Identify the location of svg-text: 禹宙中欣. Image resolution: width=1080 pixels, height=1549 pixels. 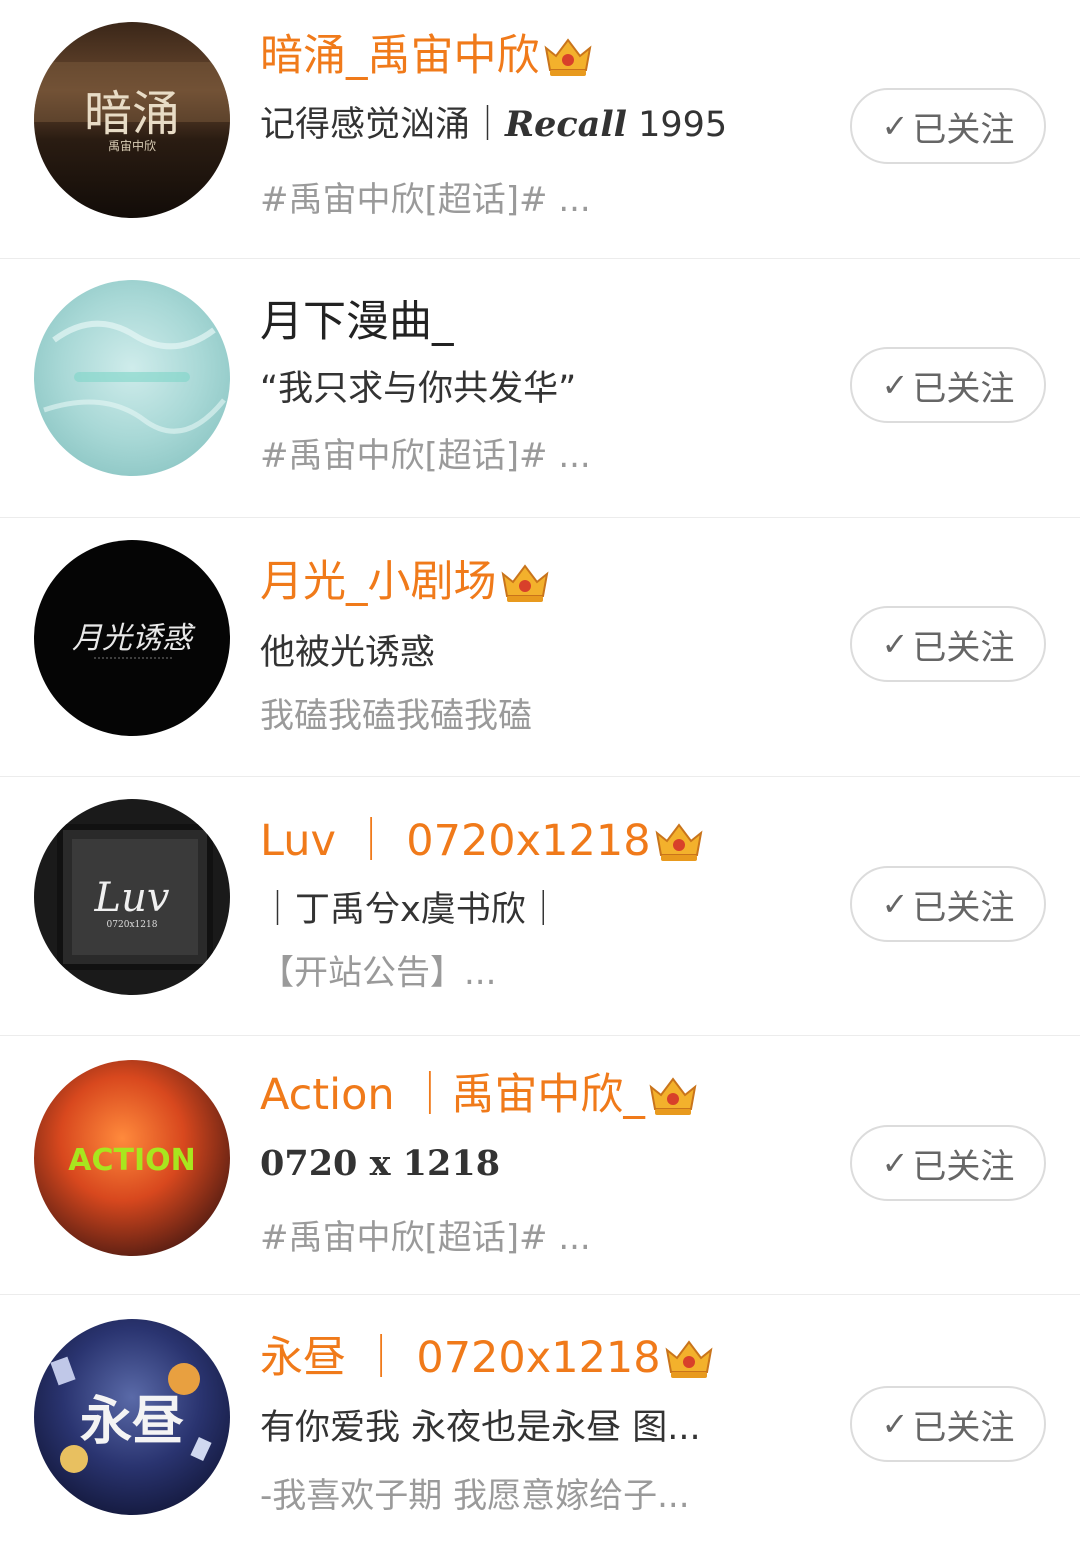
(132, 145).